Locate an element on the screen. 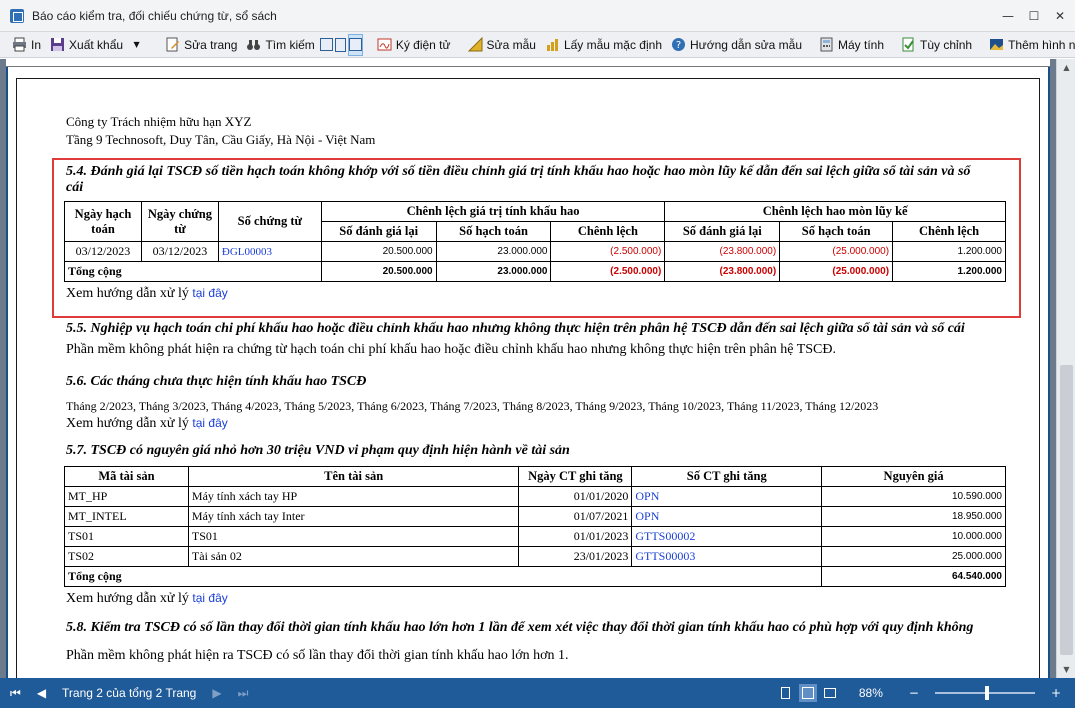  zoom-slider-thumb is located at coordinates (986, 693).